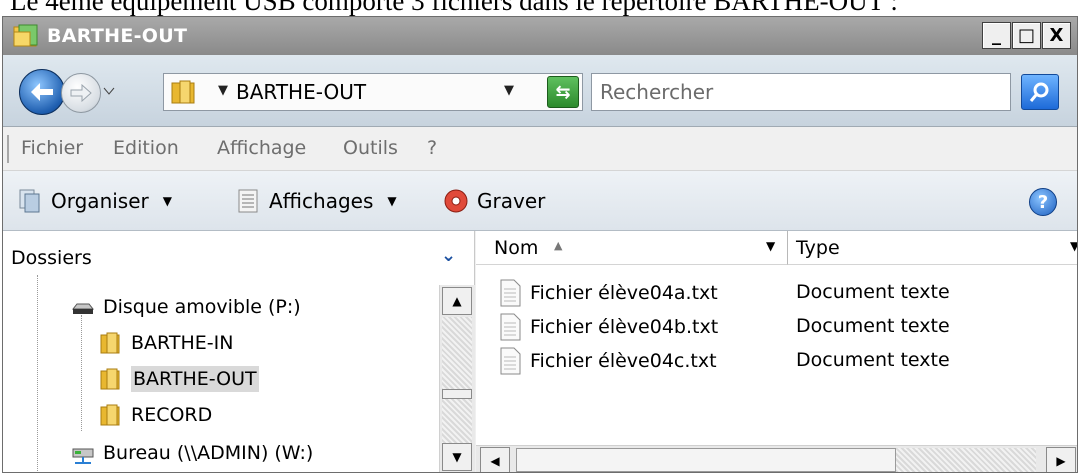 Image resolution: width=1078 pixels, height=473 pixels. What do you see at coordinates (8, 149) in the screenshot?
I see `menu-grip` at bounding box center [8, 149].